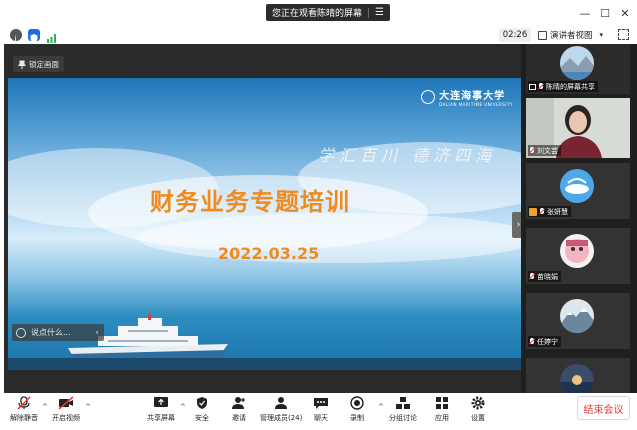  I want to click on lock-view-button: 锁定画面, so click(38, 64).